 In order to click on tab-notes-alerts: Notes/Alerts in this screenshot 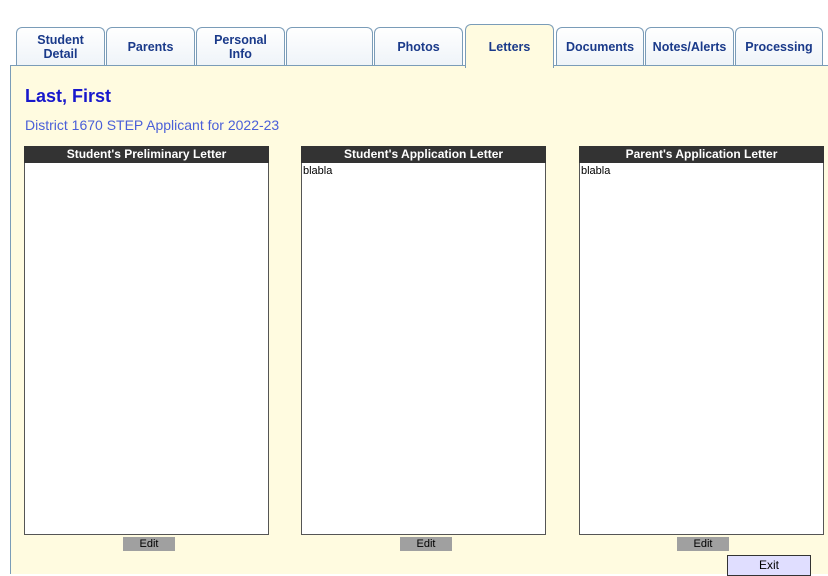, I will do `click(689, 46)`.